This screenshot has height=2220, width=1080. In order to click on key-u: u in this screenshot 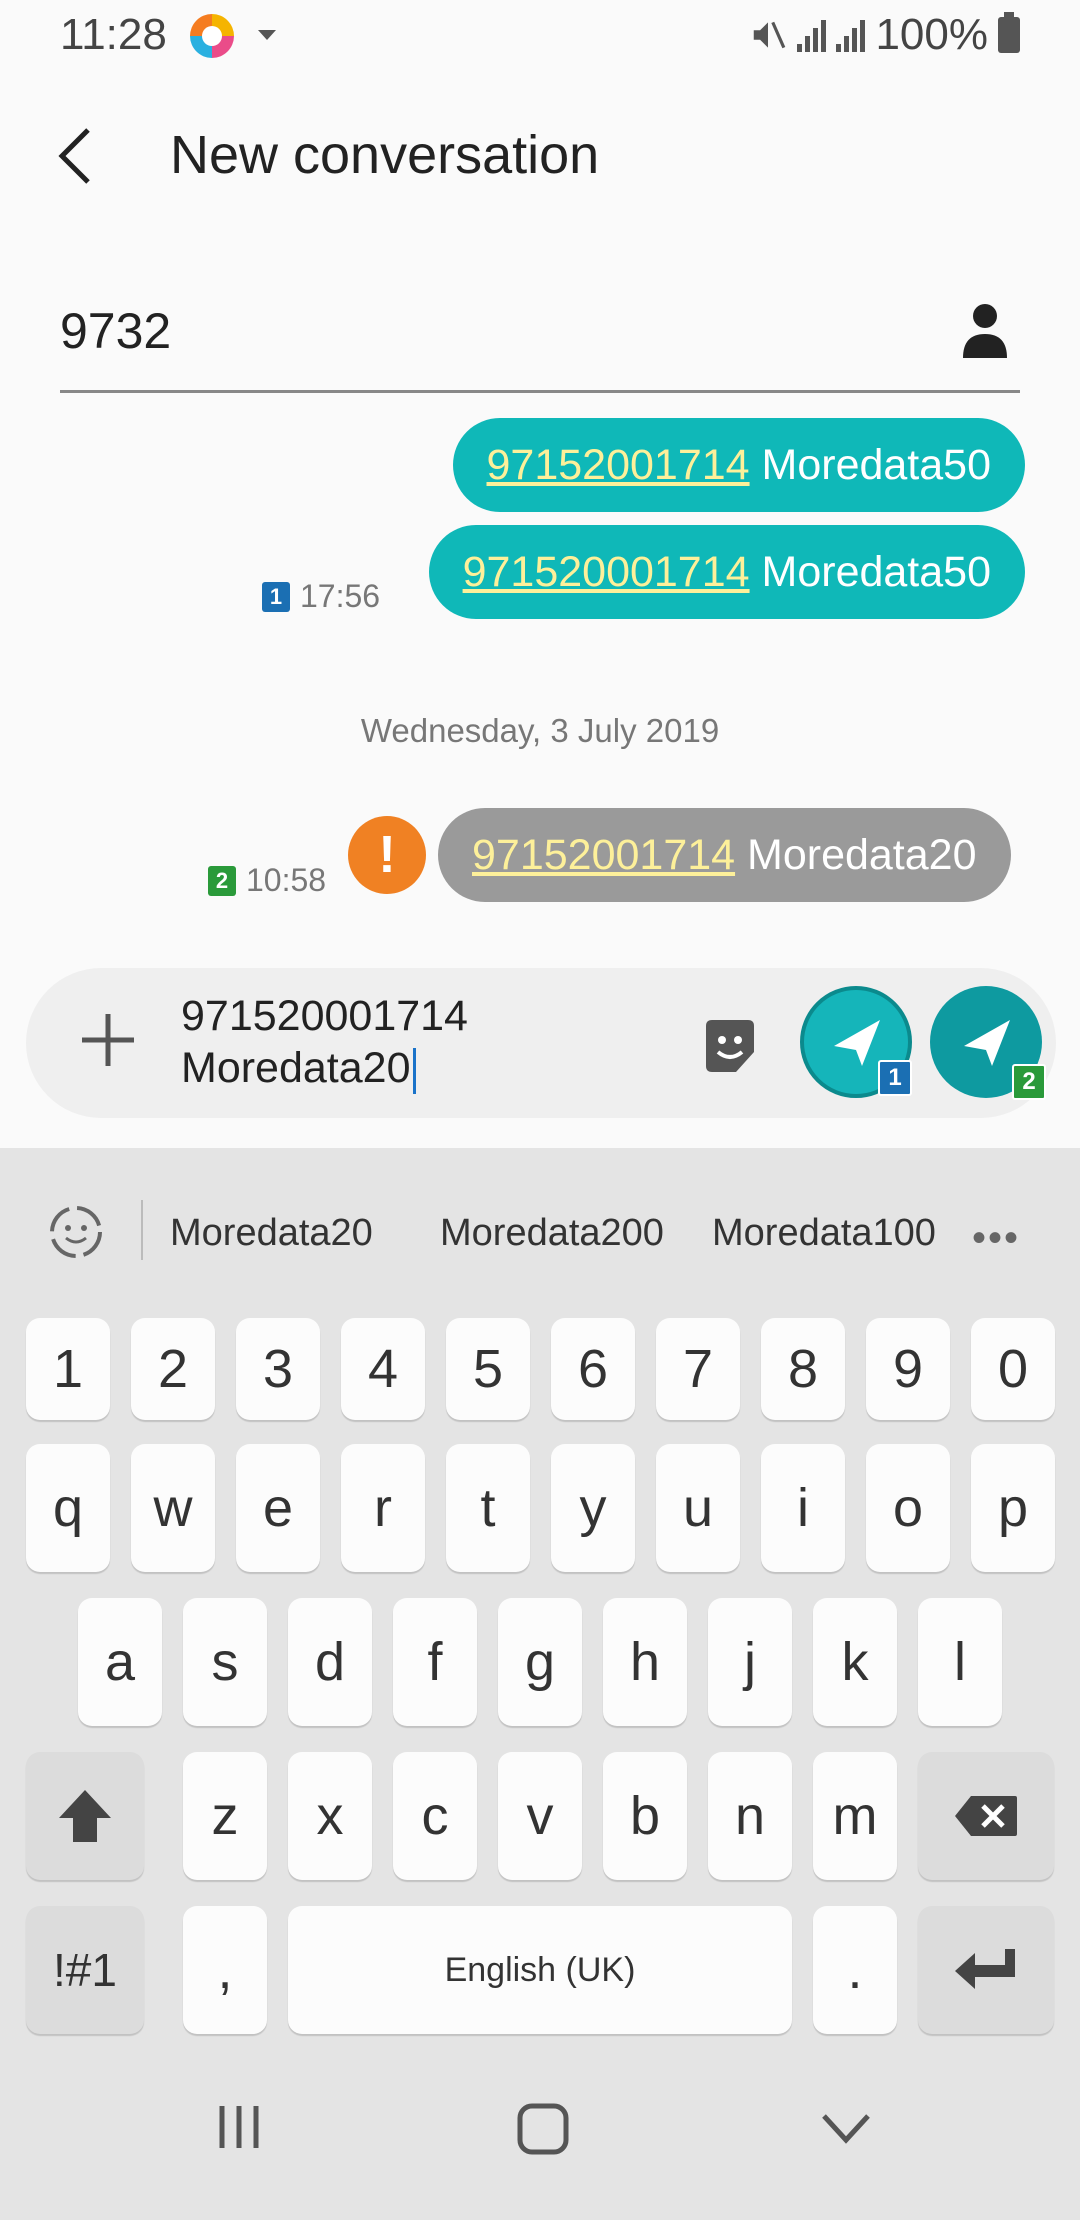, I will do `click(698, 1508)`.